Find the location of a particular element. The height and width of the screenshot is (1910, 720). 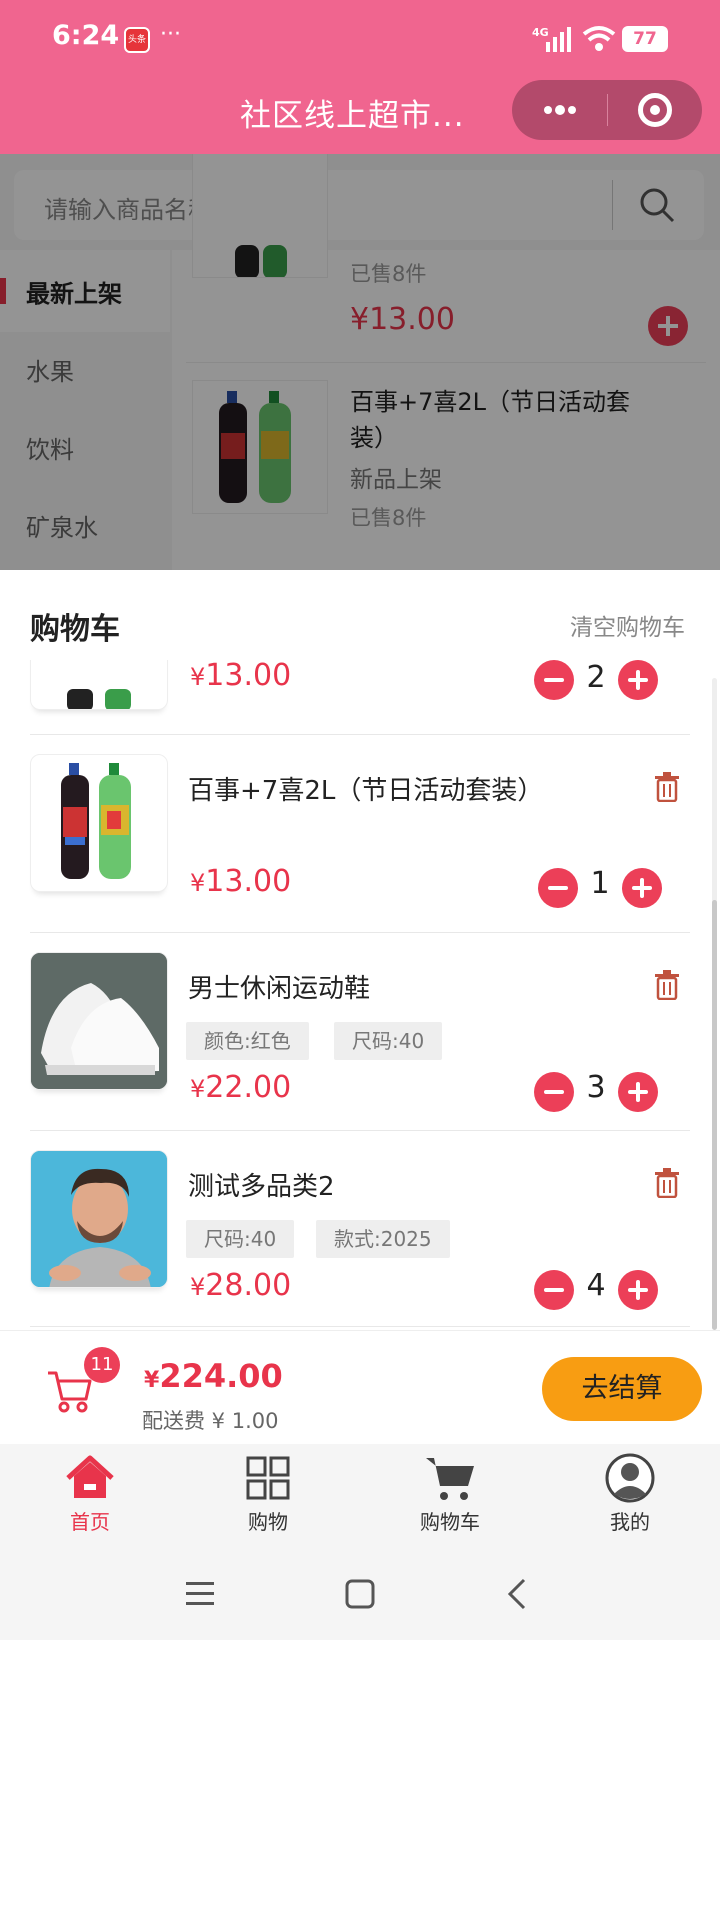

sneakers-image is located at coordinates (99, 1021).